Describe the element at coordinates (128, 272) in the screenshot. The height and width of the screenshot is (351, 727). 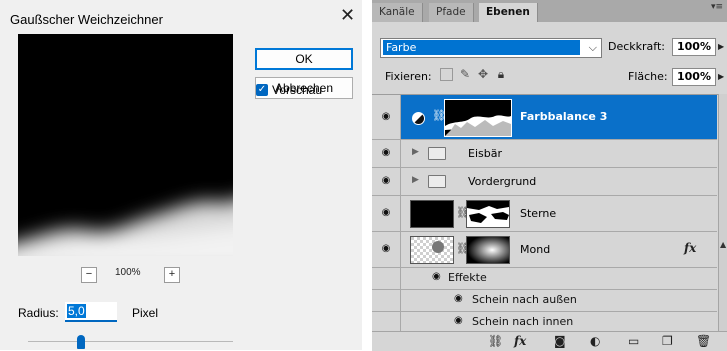
I see `zoom-percent: 100%` at that location.